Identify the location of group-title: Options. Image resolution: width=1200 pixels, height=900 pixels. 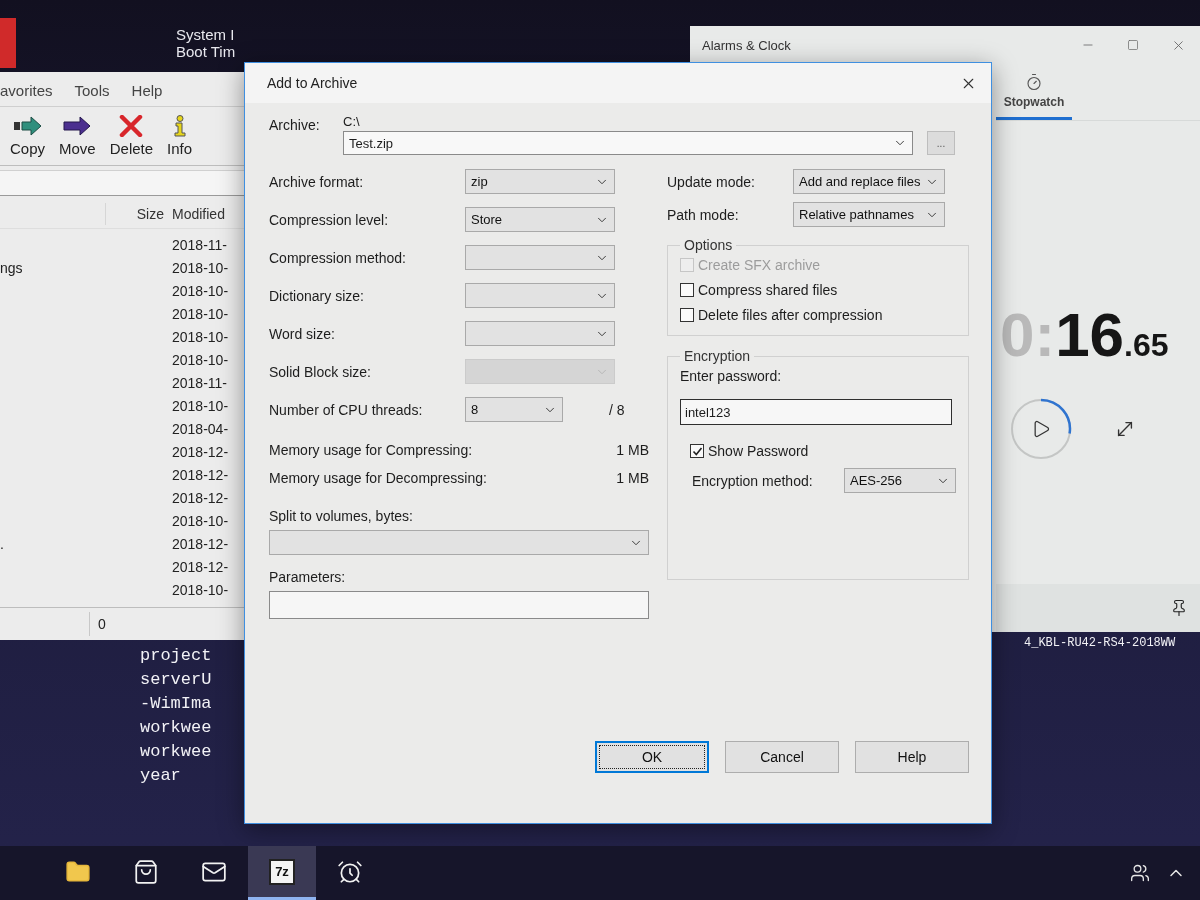
(708, 245).